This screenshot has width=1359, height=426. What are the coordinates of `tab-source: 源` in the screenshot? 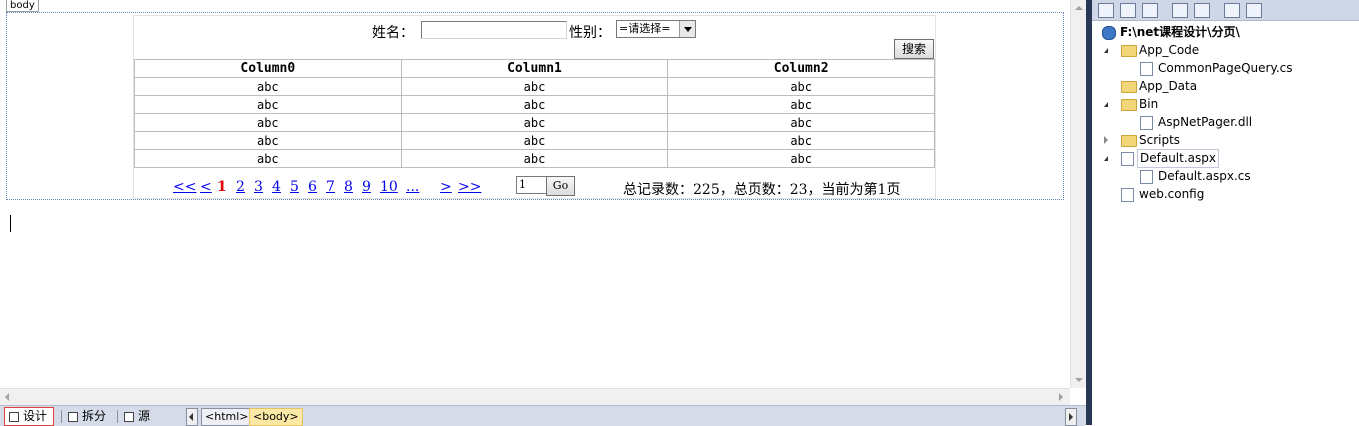 It's located at (138, 416).